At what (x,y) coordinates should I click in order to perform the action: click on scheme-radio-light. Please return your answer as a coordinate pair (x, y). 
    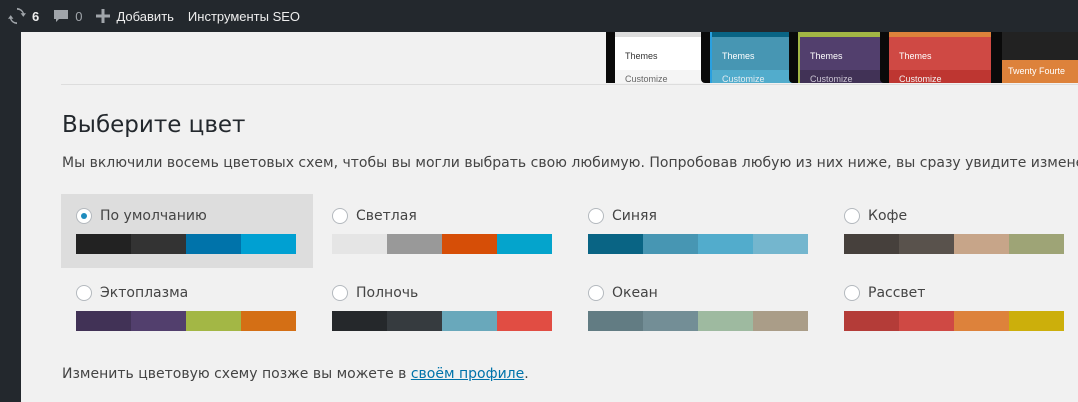
    Looking at the image, I should click on (340, 216).